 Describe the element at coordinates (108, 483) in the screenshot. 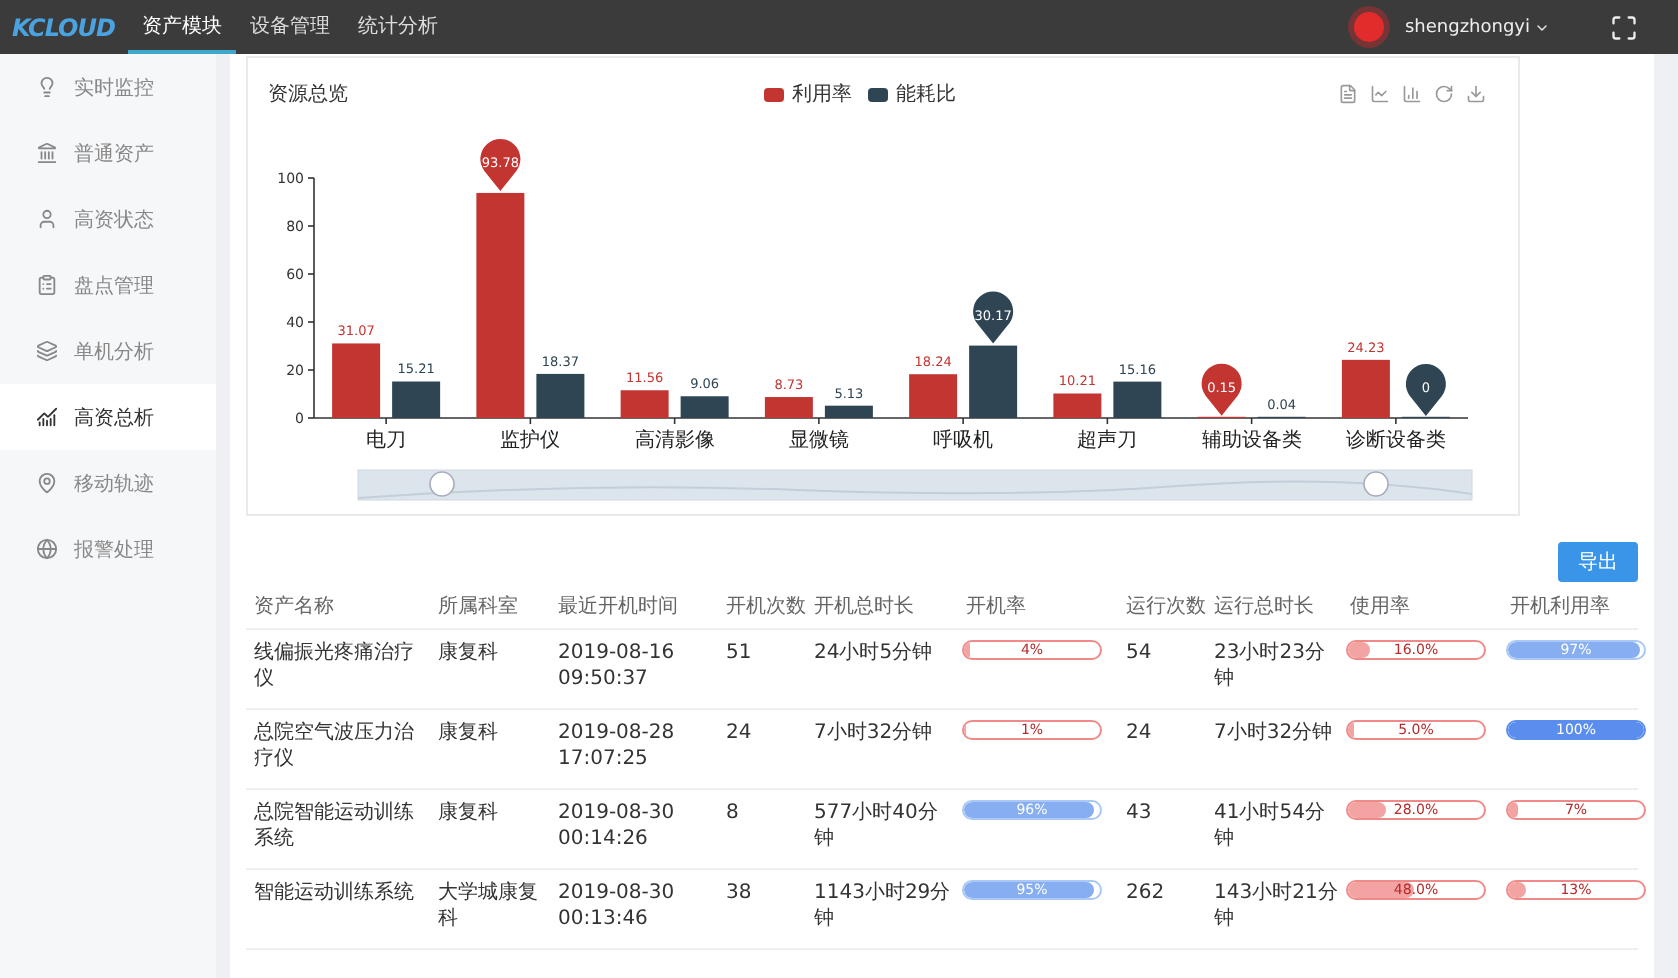

I see `sidebar-item: 移动轨迹` at that location.